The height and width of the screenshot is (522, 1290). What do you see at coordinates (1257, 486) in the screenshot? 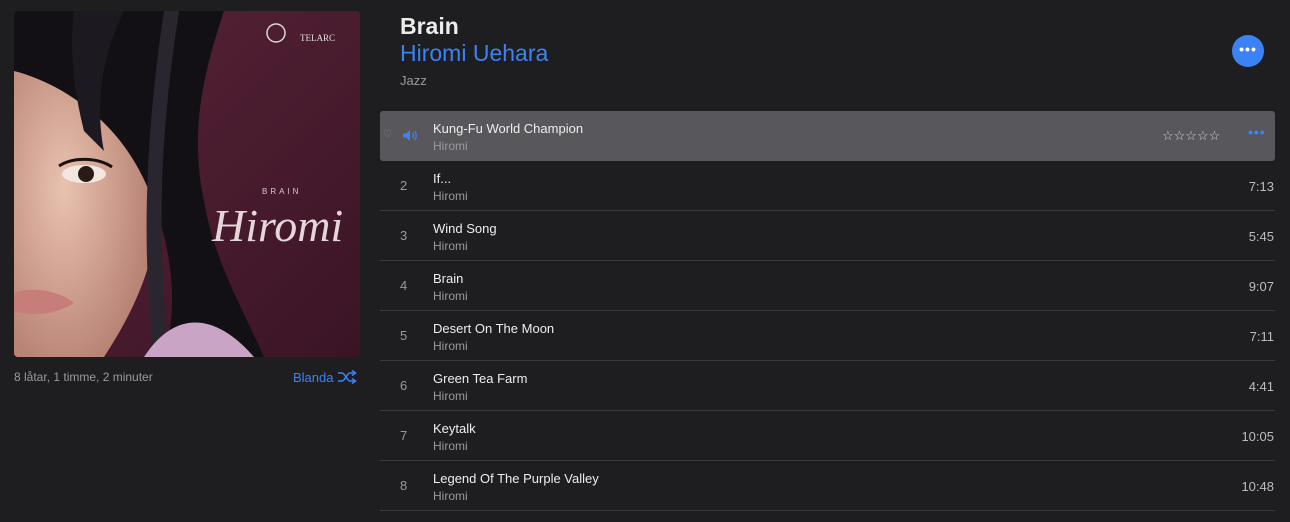
I see `track-duration: 10:48` at bounding box center [1257, 486].